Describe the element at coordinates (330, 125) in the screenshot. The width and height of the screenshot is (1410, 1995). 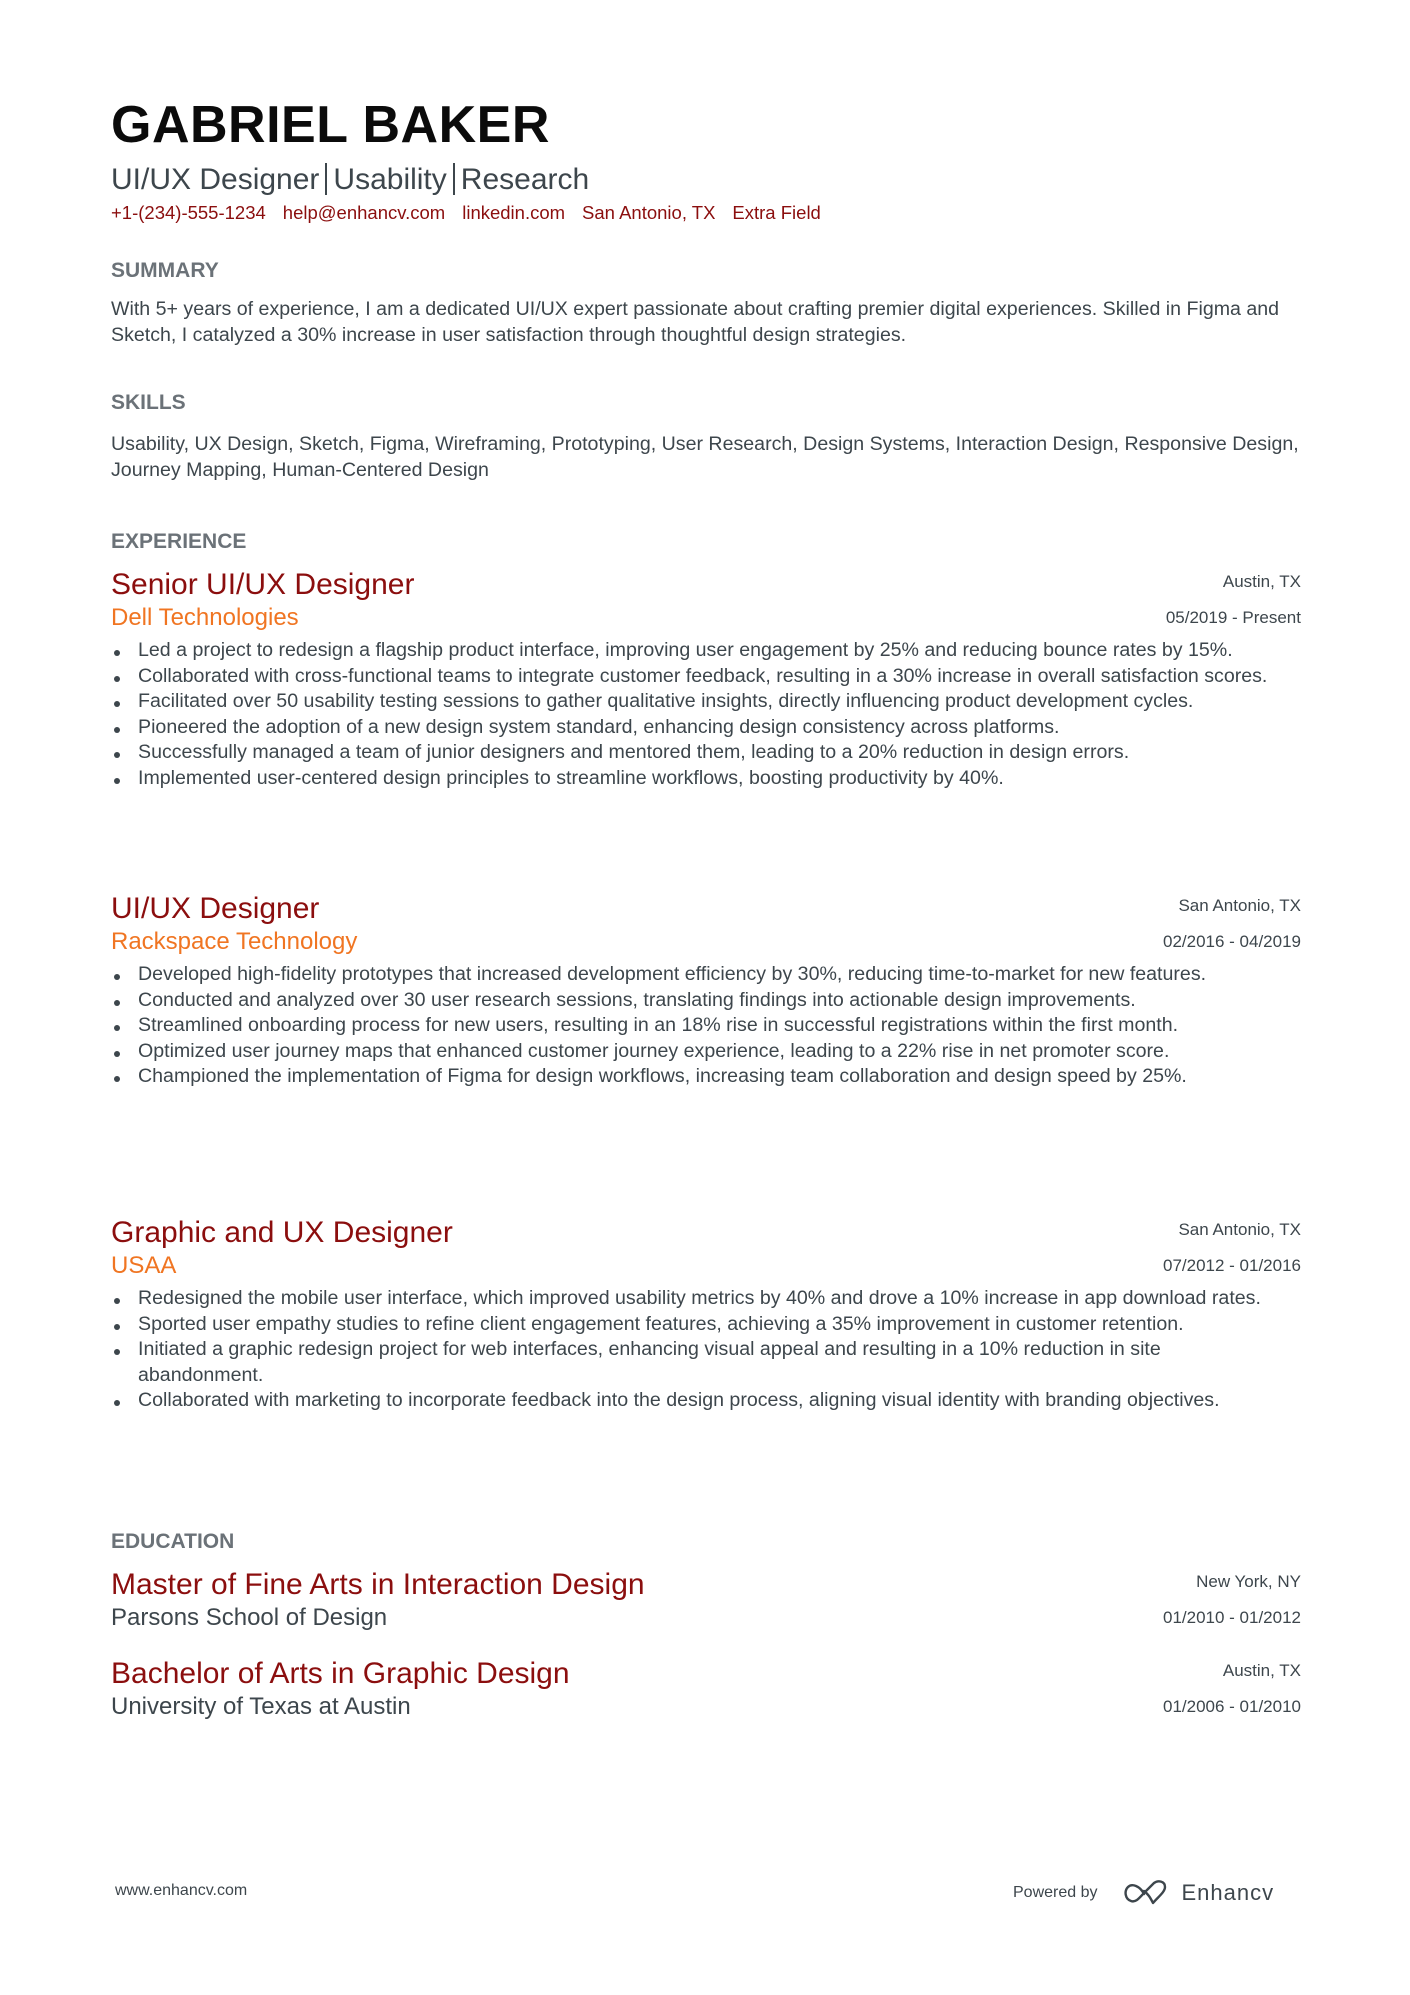
I see `candidate-name: GABRIEL BAKER` at that location.